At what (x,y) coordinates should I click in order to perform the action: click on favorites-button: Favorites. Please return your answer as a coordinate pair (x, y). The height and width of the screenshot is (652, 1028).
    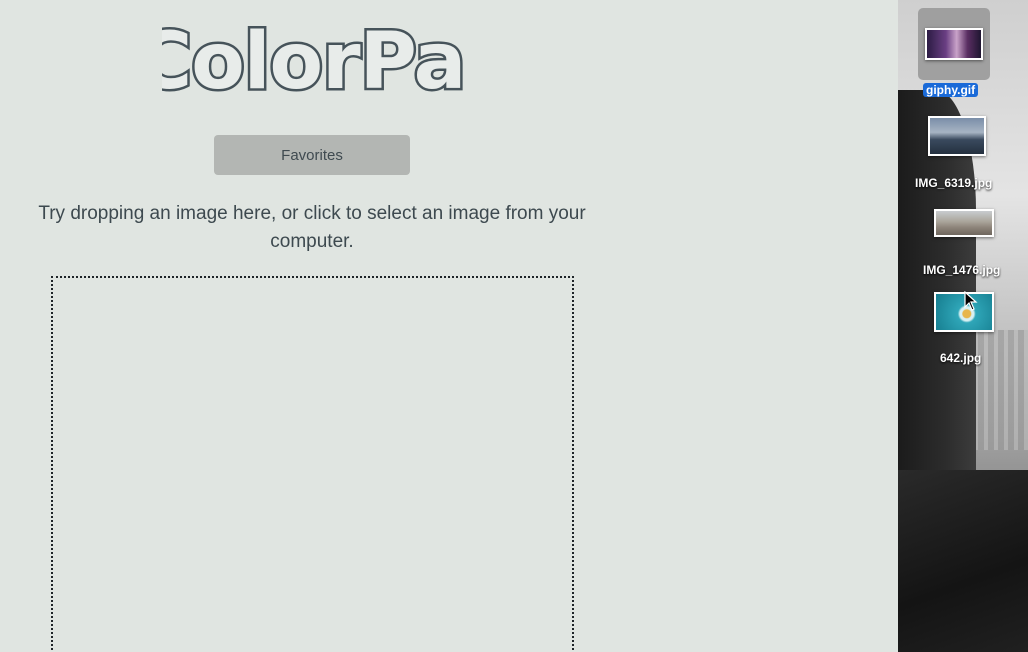
    Looking at the image, I should click on (312, 155).